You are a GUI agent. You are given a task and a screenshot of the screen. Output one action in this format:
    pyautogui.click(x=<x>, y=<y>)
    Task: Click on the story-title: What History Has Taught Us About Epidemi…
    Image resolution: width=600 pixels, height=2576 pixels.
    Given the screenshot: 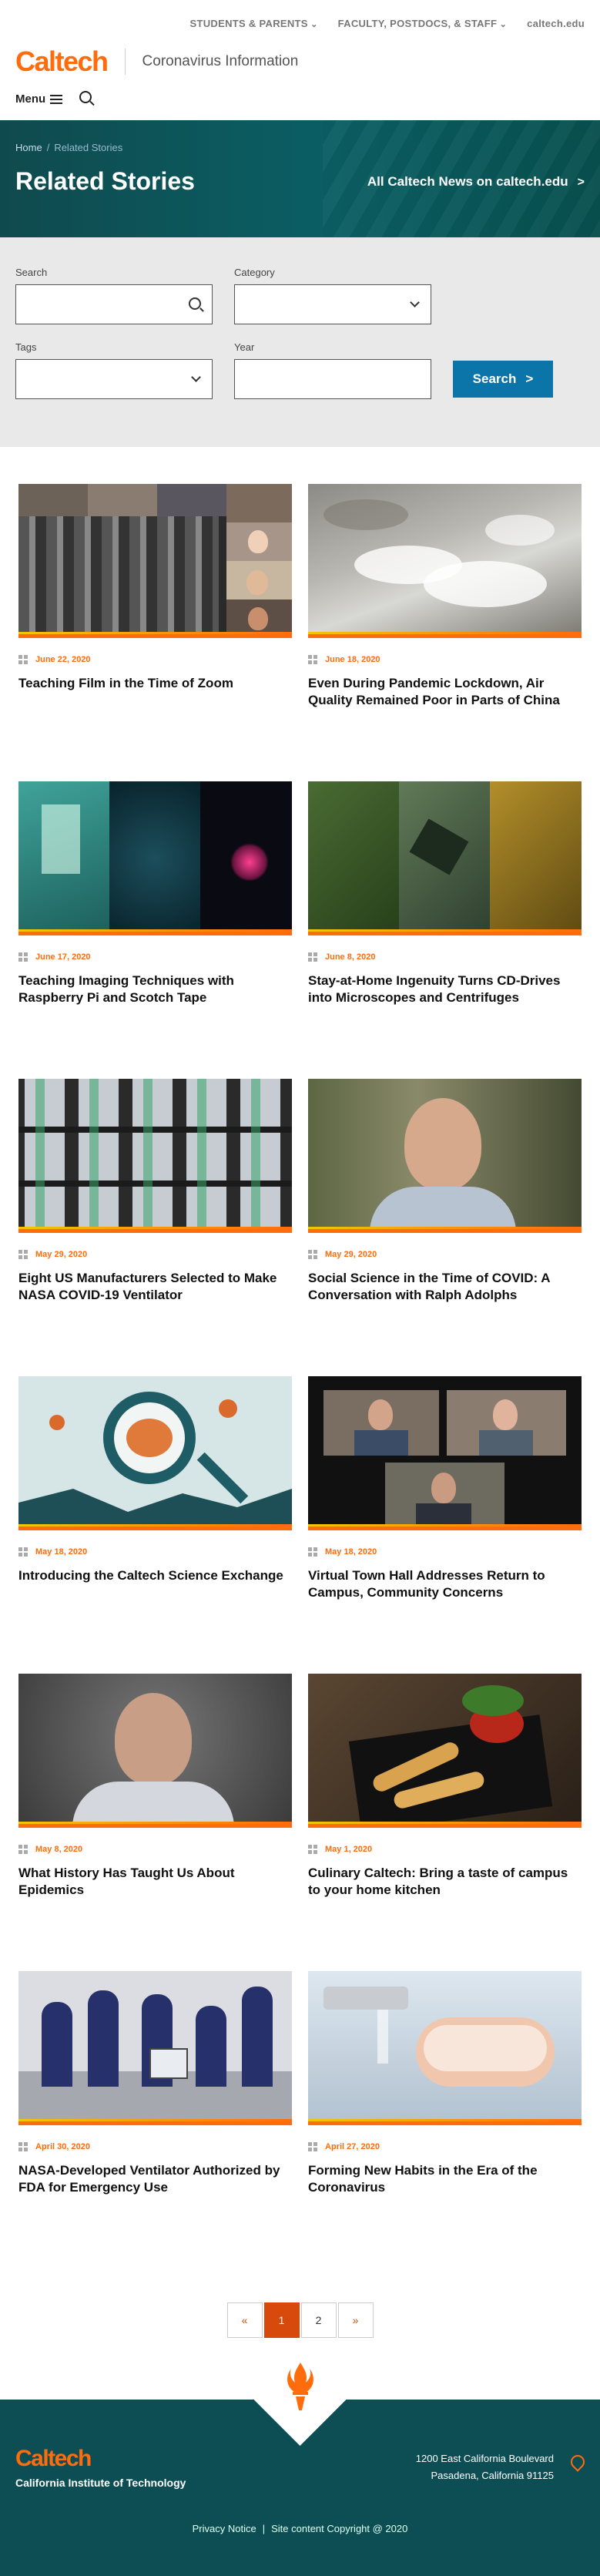 What is the action you would take?
    pyautogui.click(x=155, y=1882)
    